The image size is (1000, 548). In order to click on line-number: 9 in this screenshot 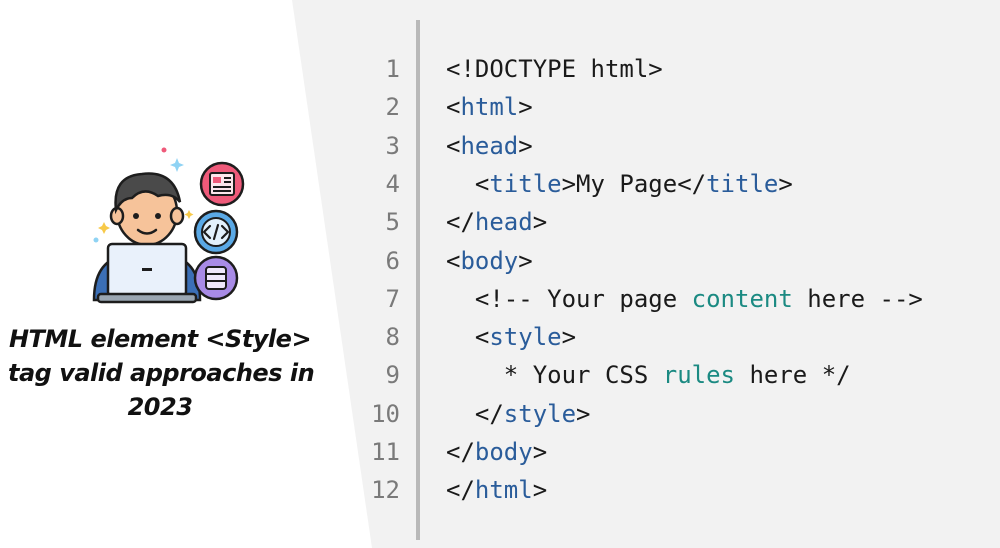, I will do `click(392, 375)`.